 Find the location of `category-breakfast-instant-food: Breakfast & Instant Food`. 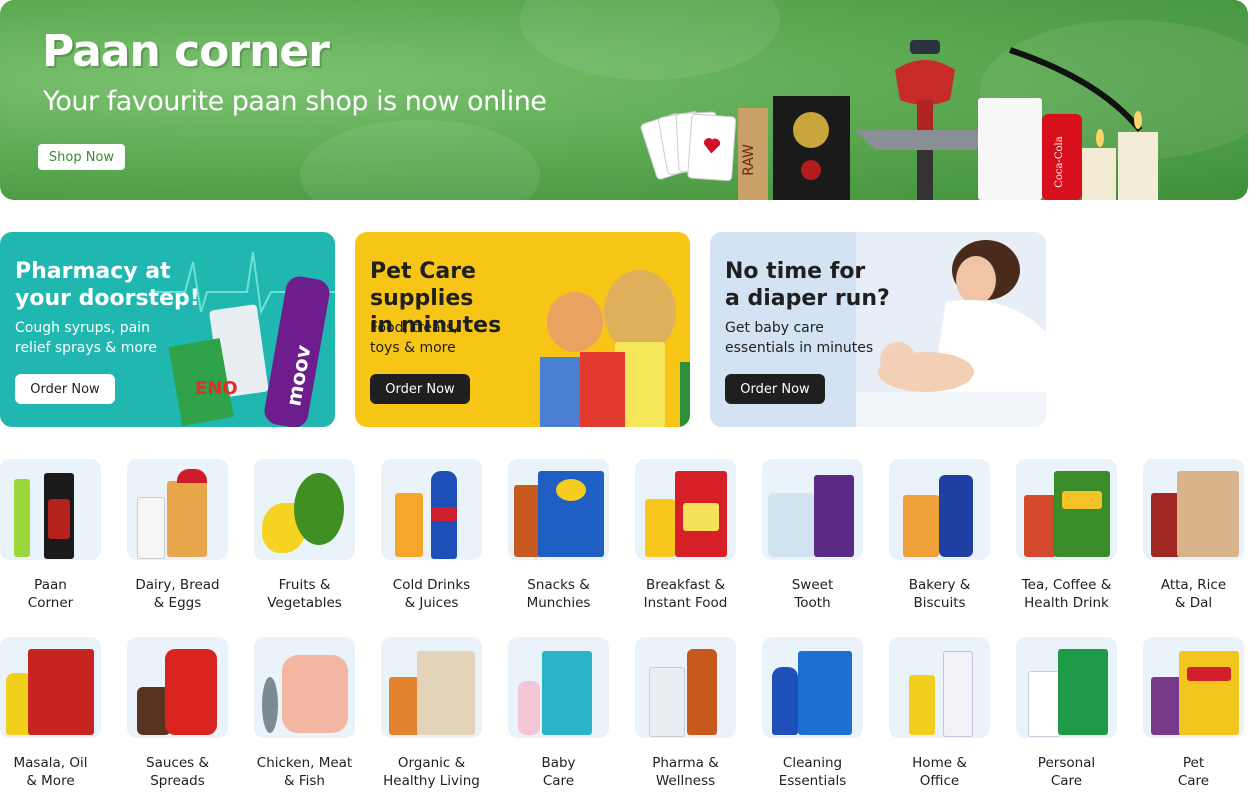

category-breakfast-instant-food: Breakfast & Instant Food is located at coordinates (695, 535).